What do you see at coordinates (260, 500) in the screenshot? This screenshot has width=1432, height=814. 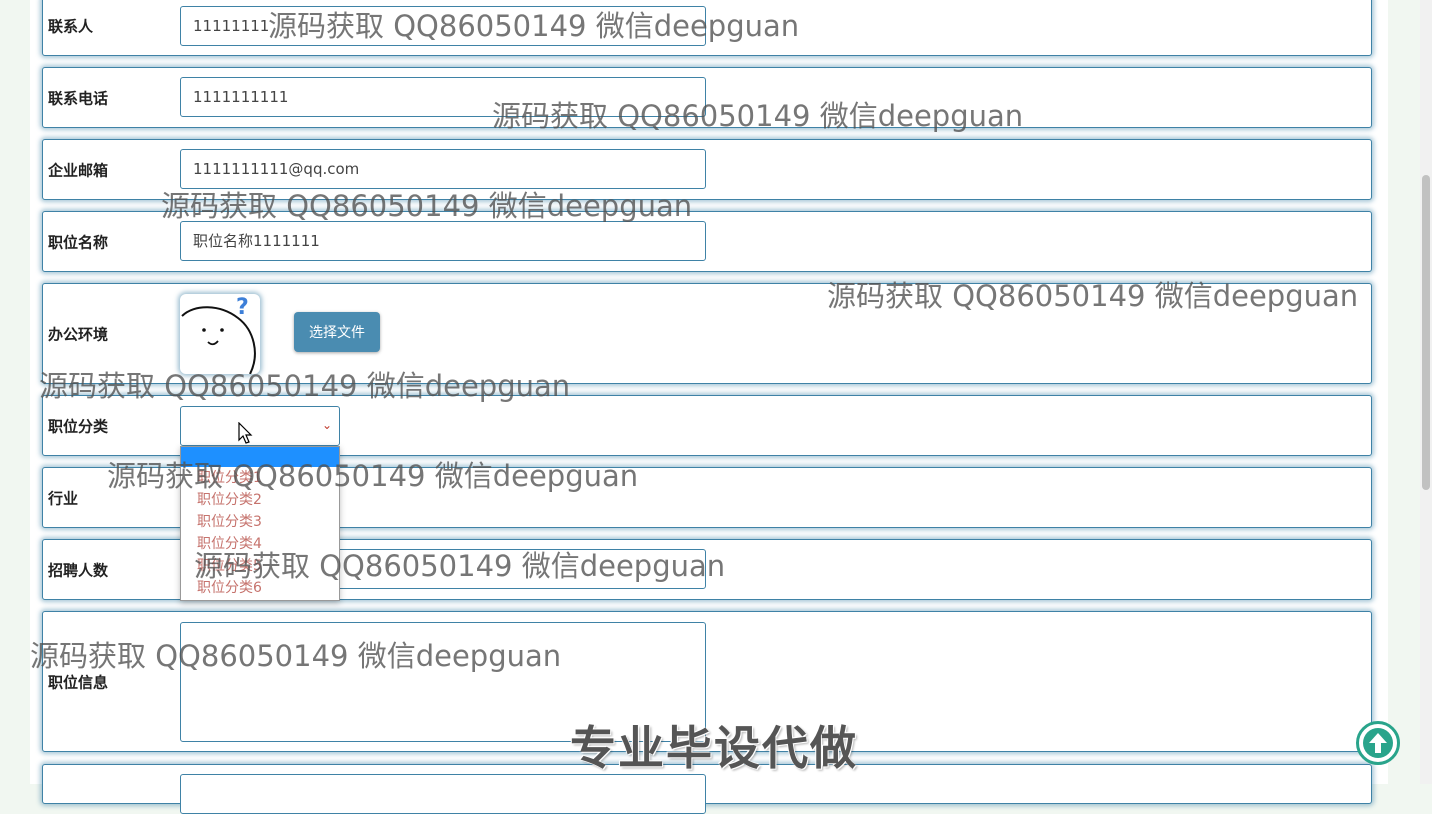 I see `dropdown-option: 职位分类2` at bounding box center [260, 500].